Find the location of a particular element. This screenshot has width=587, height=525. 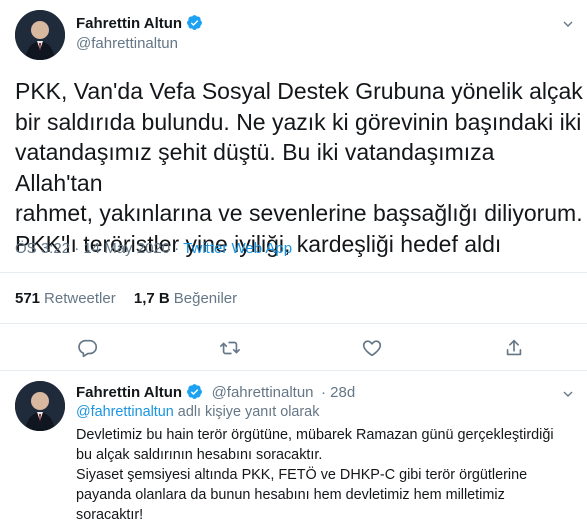

retweets-stat: 571 Retweetler is located at coordinates (65, 298).